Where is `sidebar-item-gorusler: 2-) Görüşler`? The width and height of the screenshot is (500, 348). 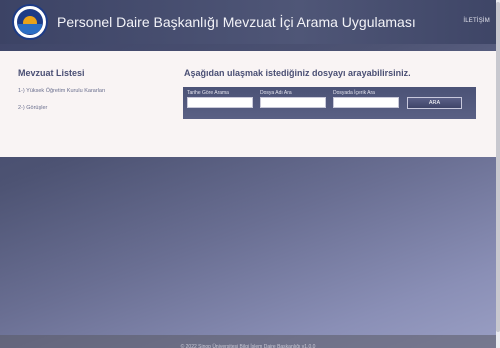
sidebar-item-gorusler: 2-) Görüşler is located at coordinates (32, 108).